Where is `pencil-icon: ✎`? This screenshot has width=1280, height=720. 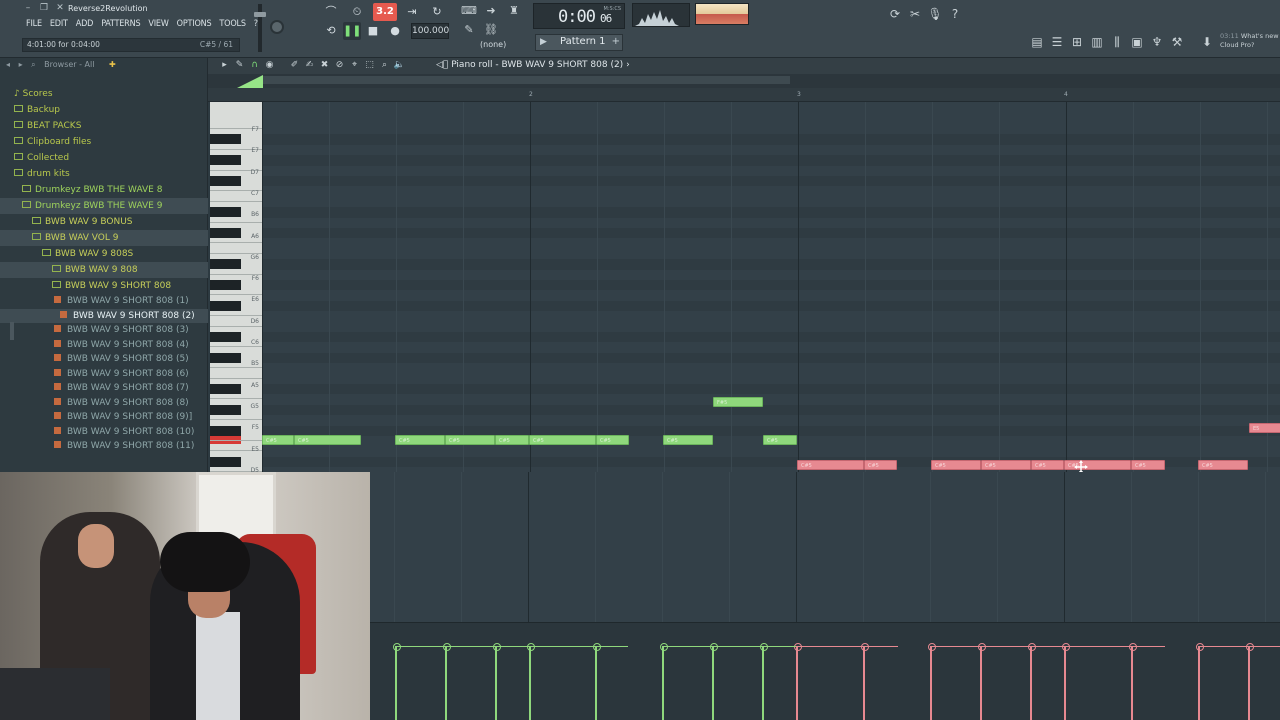 pencil-icon: ✎ is located at coordinates (469, 30).